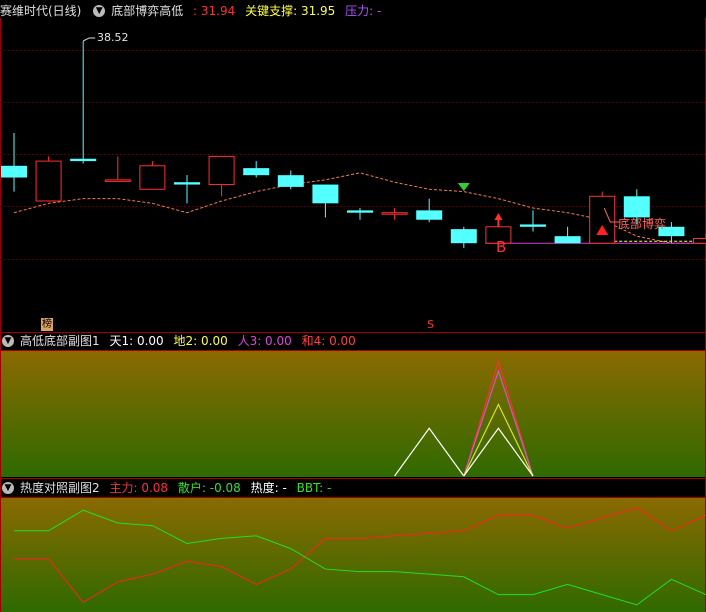 The height and width of the screenshot is (612, 706). I want to click on rank-marker: 榜, so click(47, 324).